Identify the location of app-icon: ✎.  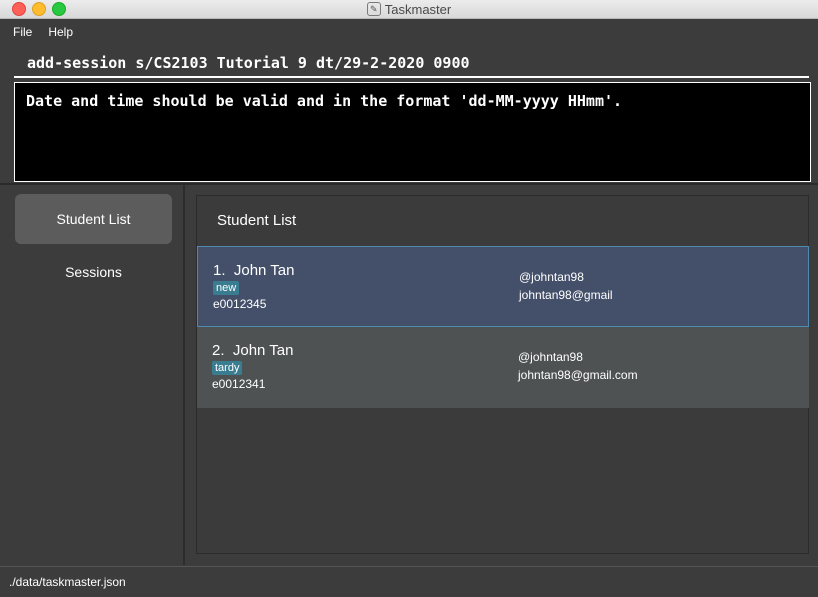
(373, 9).